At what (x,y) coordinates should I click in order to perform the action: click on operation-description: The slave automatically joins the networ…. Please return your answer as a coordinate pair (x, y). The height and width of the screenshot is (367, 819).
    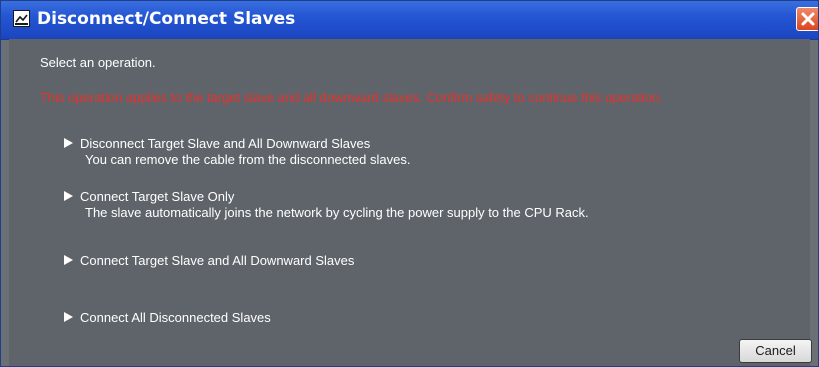
    Looking at the image, I should click on (337, 212).